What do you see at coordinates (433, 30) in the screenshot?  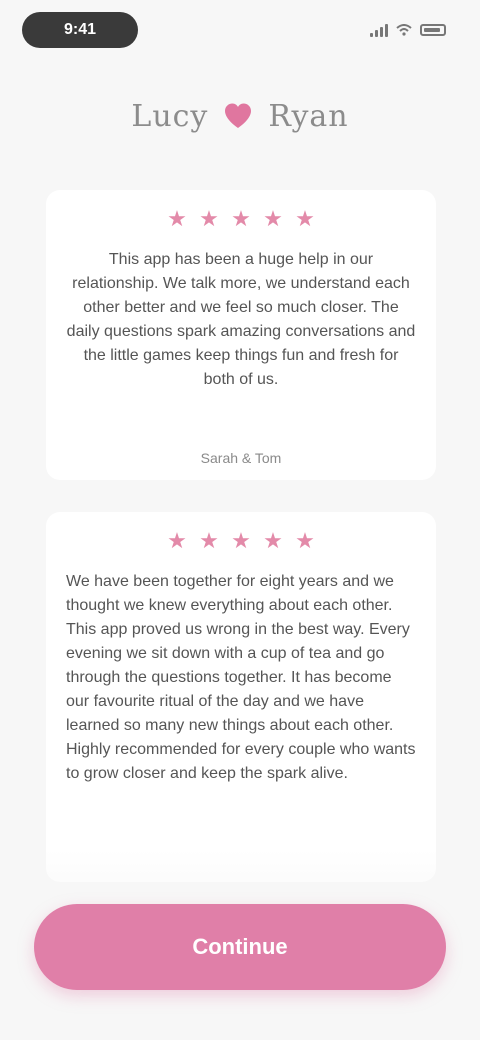 I see `battery-icon` at bounding box center [433, 30].